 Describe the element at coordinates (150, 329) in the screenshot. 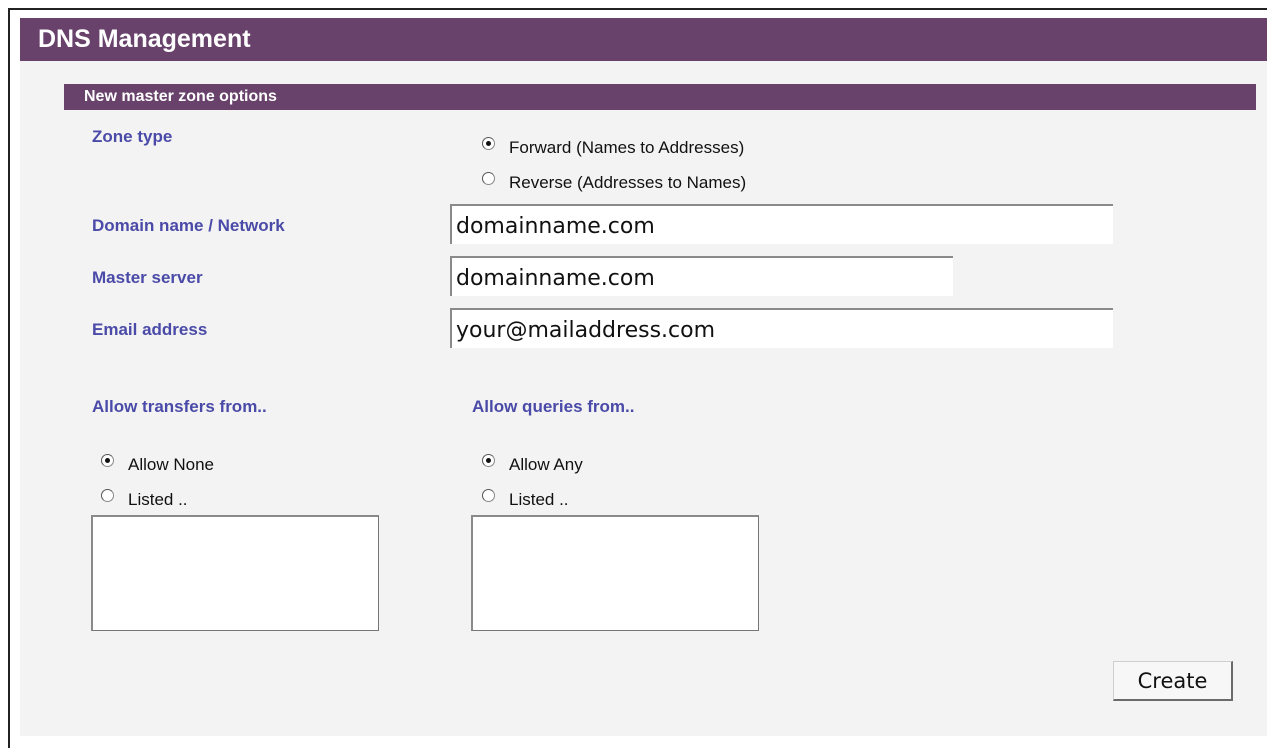

I see `email-address-label: Email address` at that location.